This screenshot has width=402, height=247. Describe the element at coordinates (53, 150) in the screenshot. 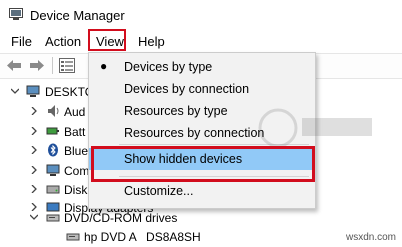

I see `bluetooth-icon` at that location.